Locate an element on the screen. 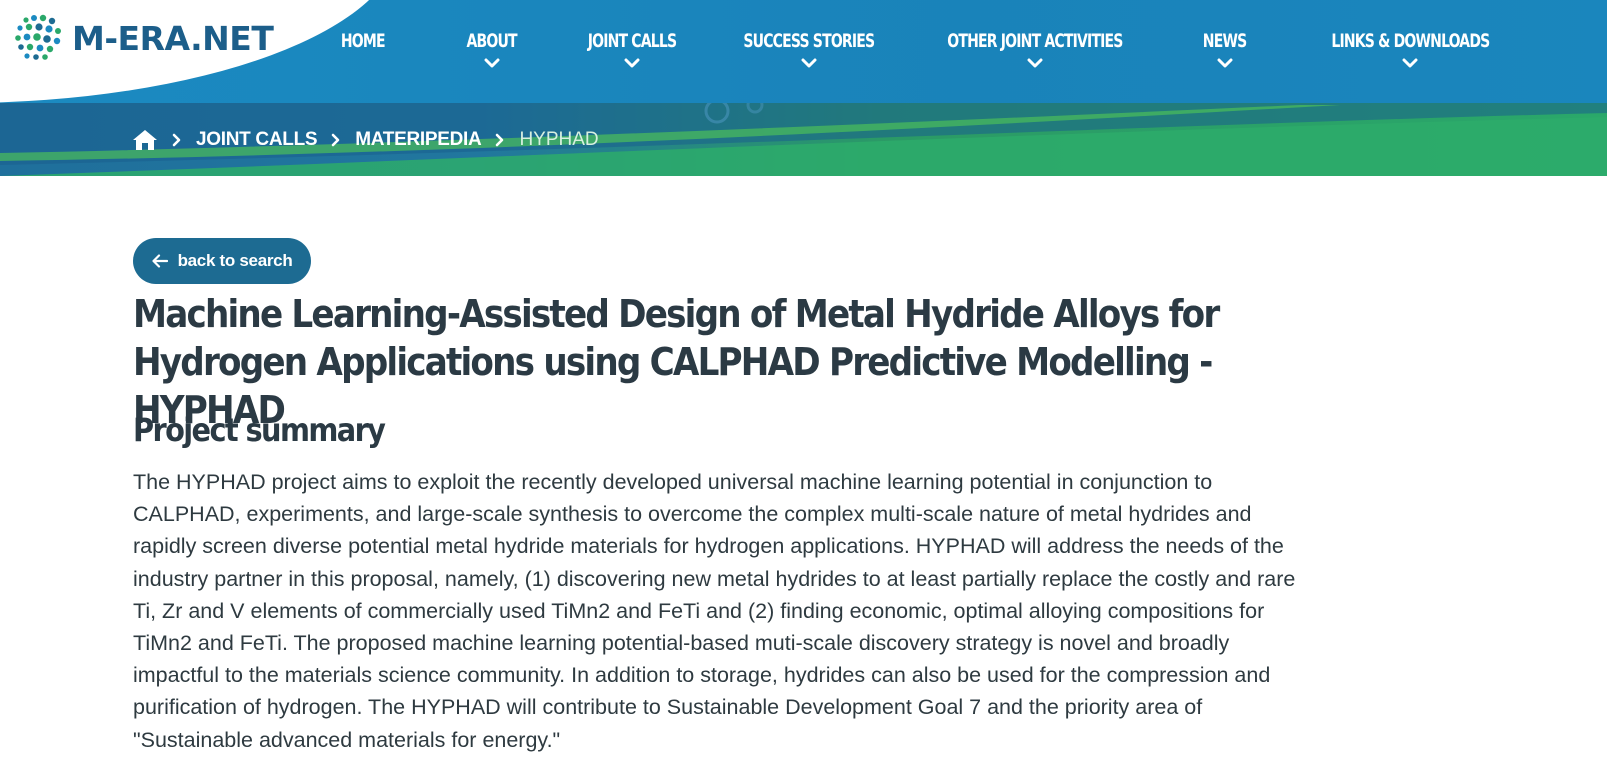  nav-label: ABOUT is located at coordinates (492, 41).